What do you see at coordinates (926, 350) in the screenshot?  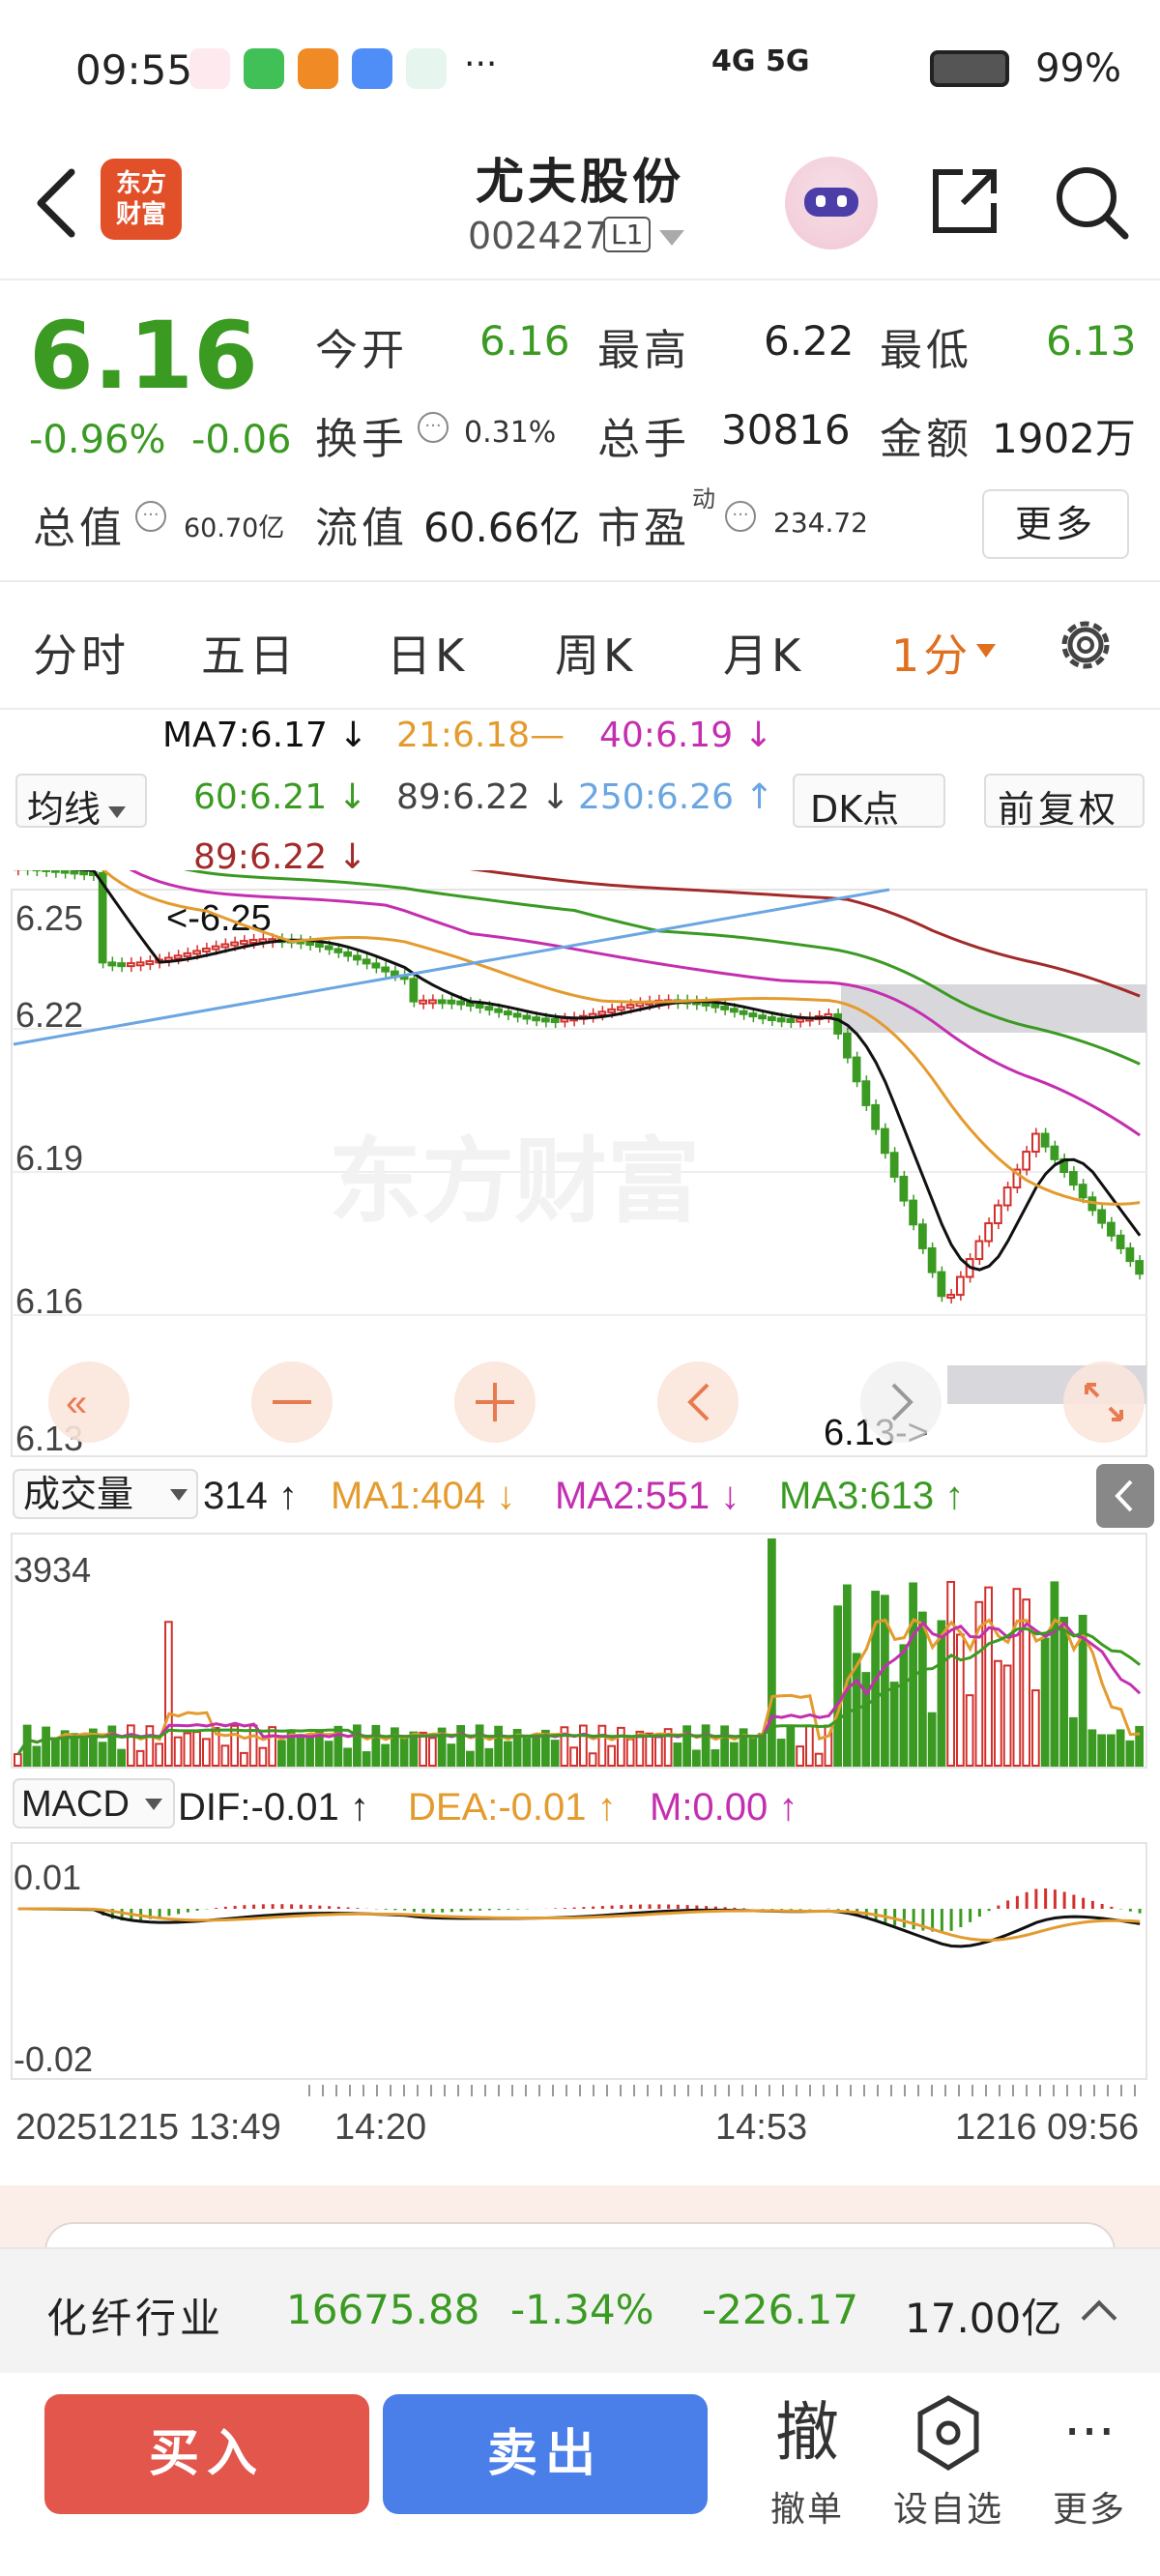 I see `low-label: 最低` at bounding box center [926, 350].